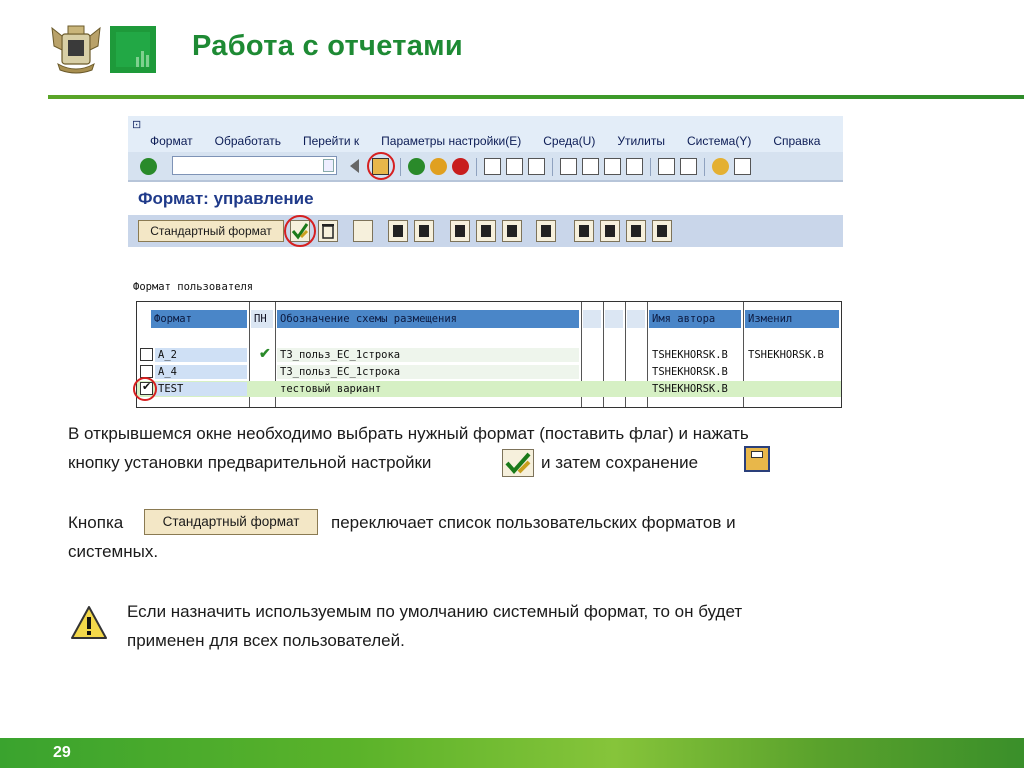 The width and height of the screenshot is (1024, 768). What do you see at coordinates (796, 142) in the screenshot?
I see `menu-help: Справка` at bounding box center [796, 142].